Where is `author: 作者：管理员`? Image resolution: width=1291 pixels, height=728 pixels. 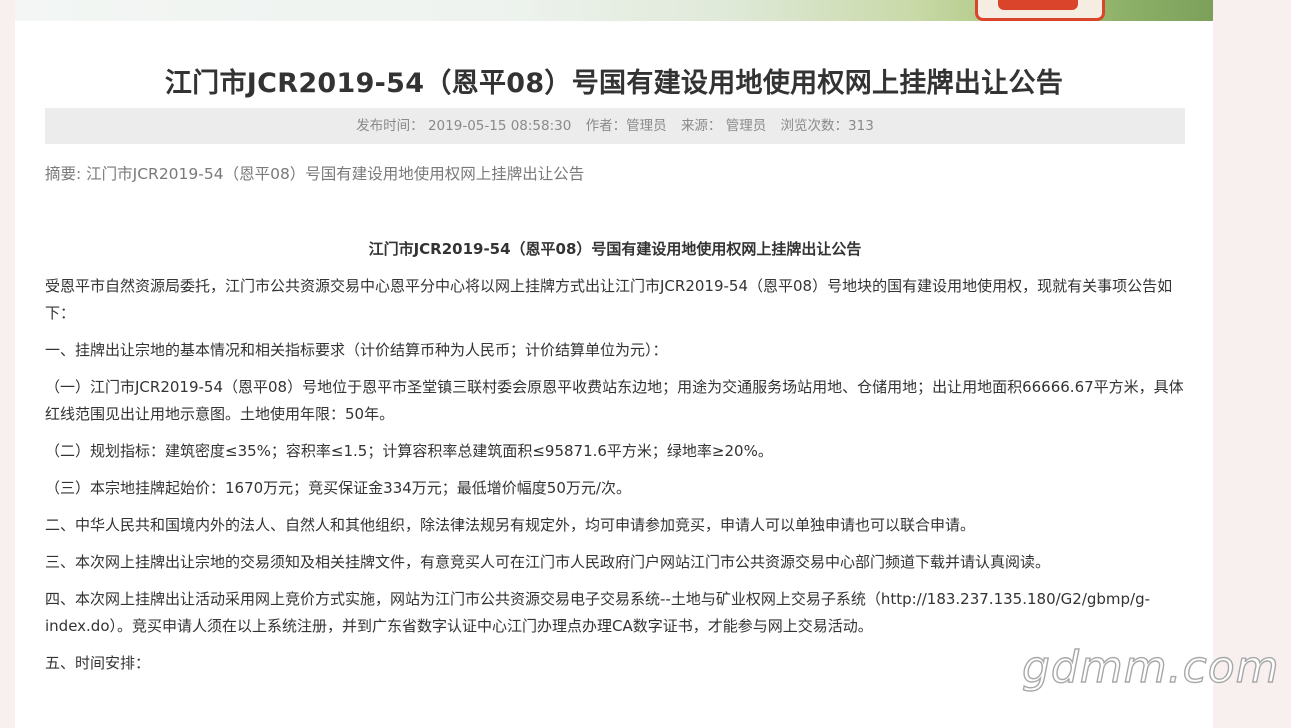
author: 作者：管理员 is located at coordinates (626, 126).